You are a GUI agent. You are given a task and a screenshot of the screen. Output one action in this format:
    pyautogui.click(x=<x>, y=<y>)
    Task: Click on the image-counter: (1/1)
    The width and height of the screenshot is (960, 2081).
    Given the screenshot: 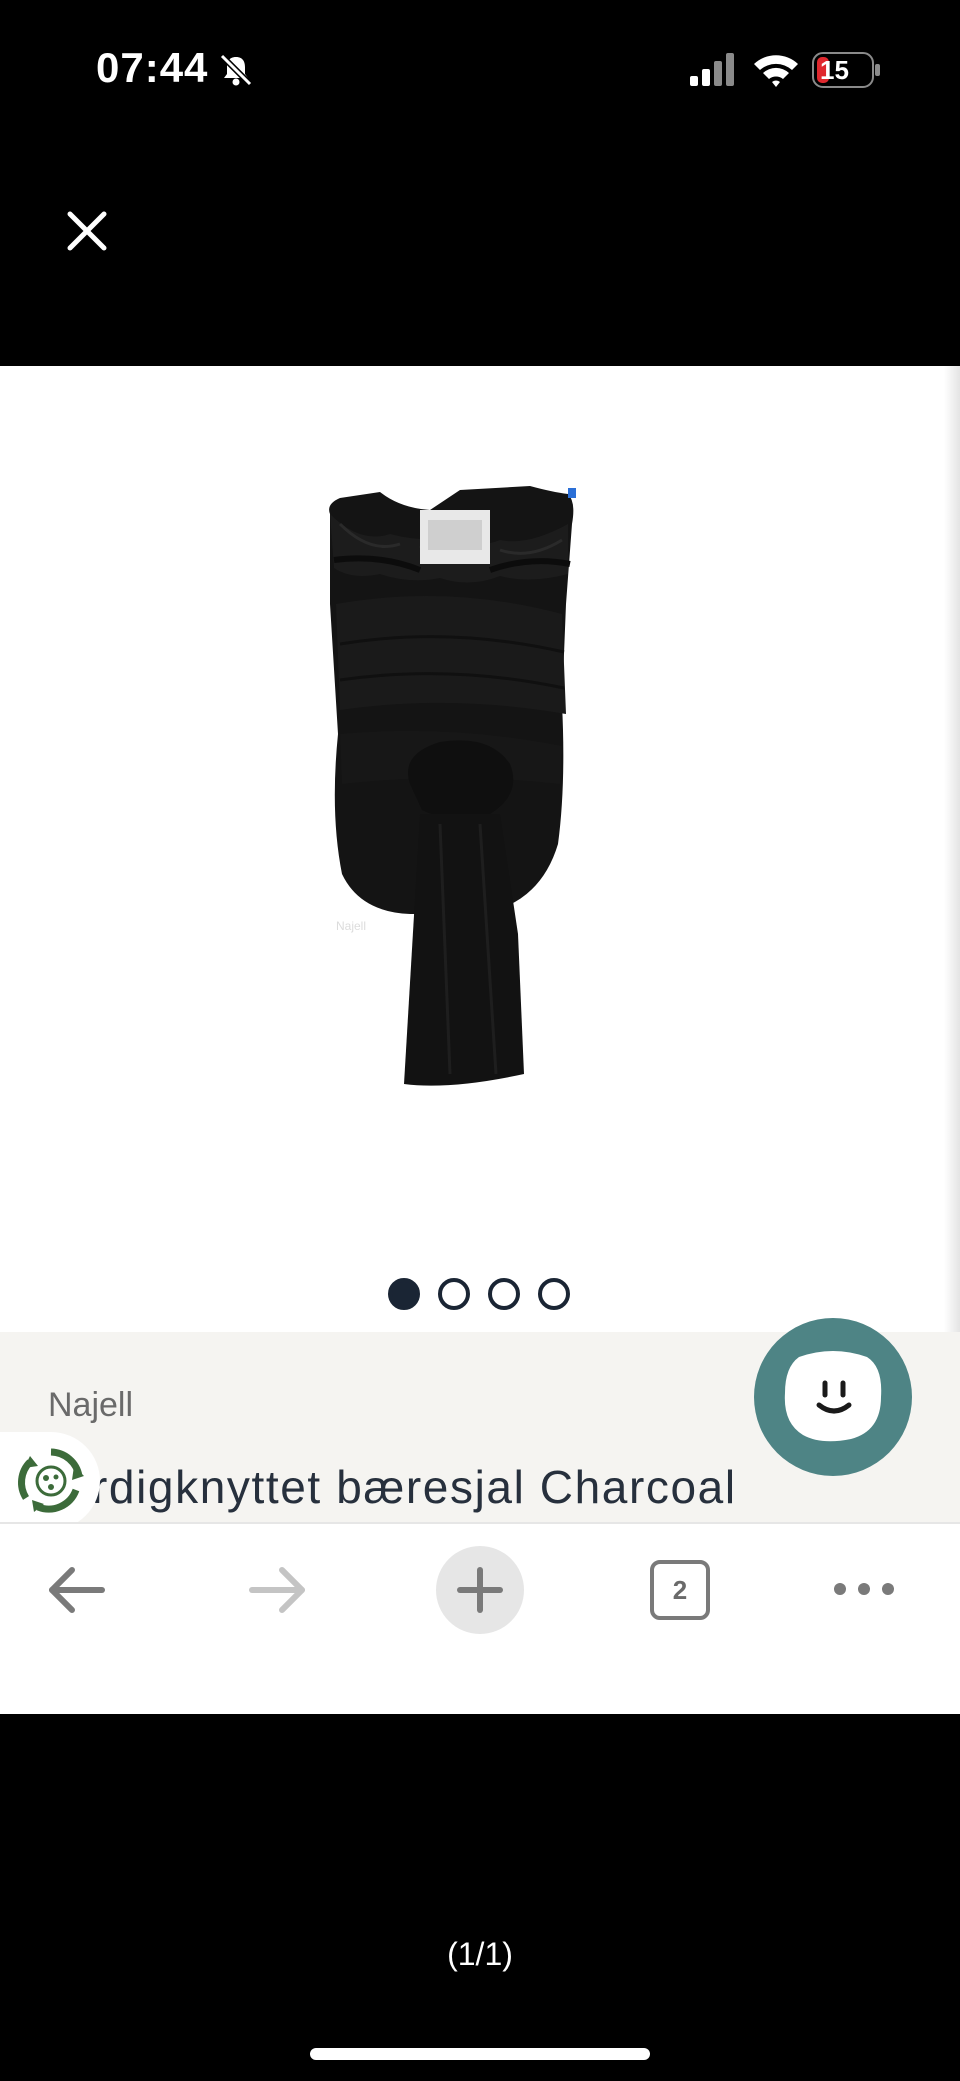 What is the action you would take?
    pyautogui.click(x=480, y=1954)
    